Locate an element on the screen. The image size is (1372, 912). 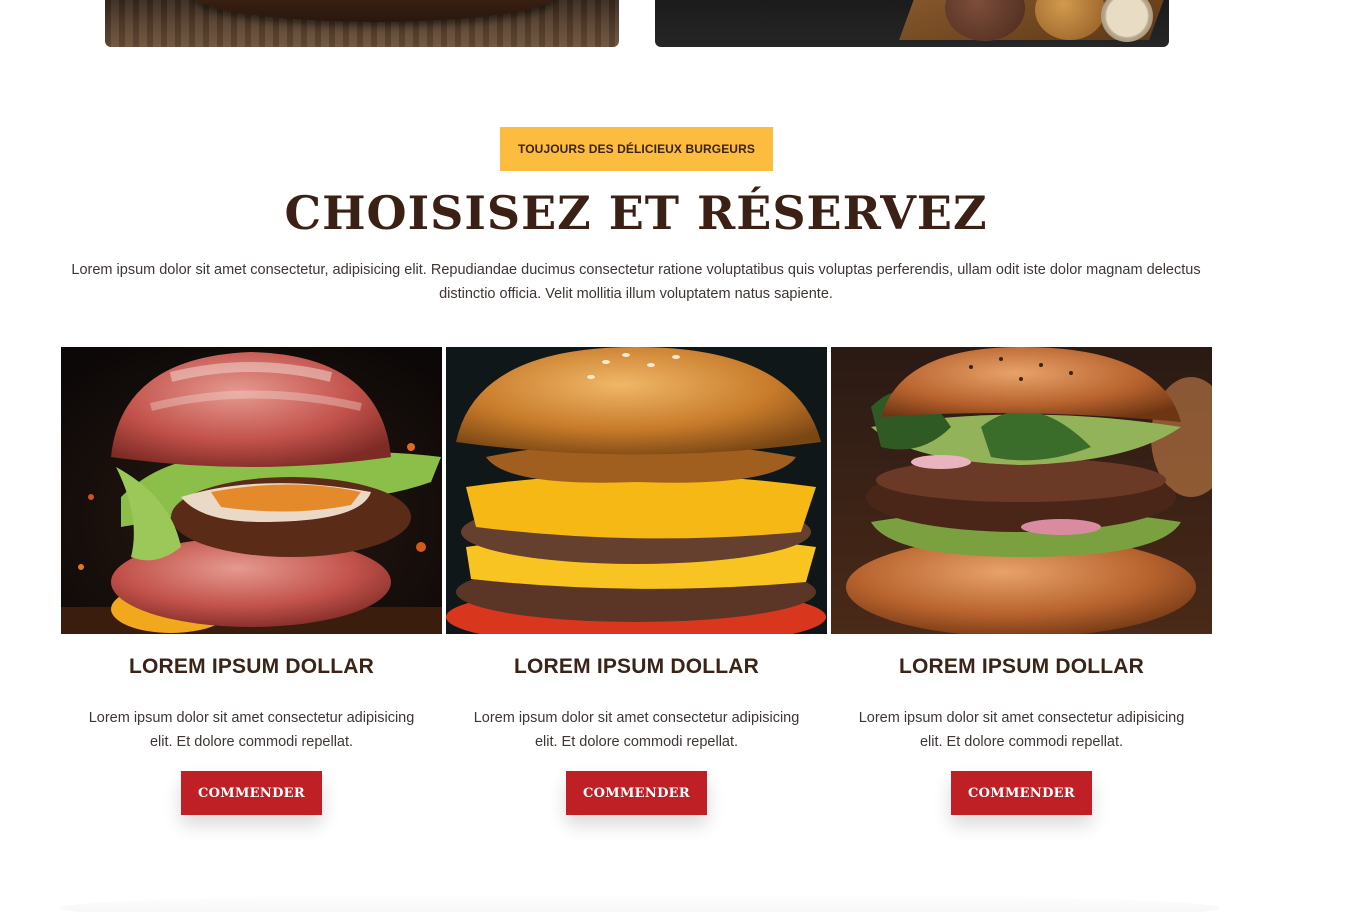
top-image-right is located at coordinates (912, 23).